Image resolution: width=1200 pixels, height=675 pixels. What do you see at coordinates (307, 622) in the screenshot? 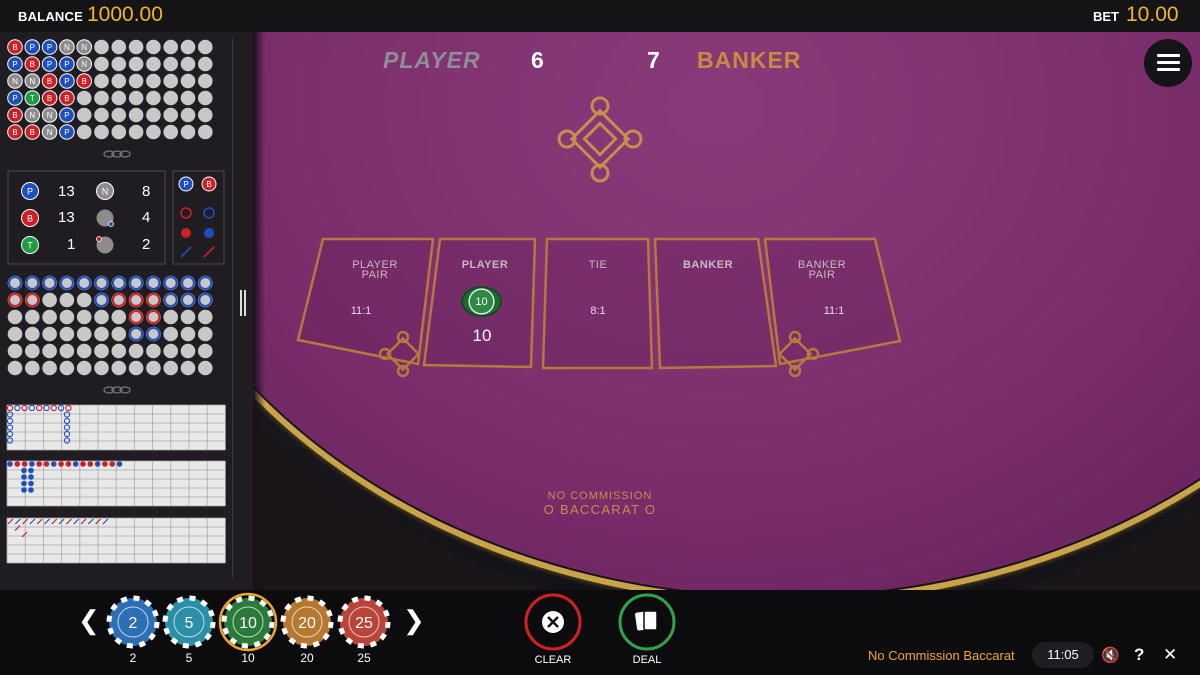
I see `chip-20-button: 20` at bounding box center [307, 622].